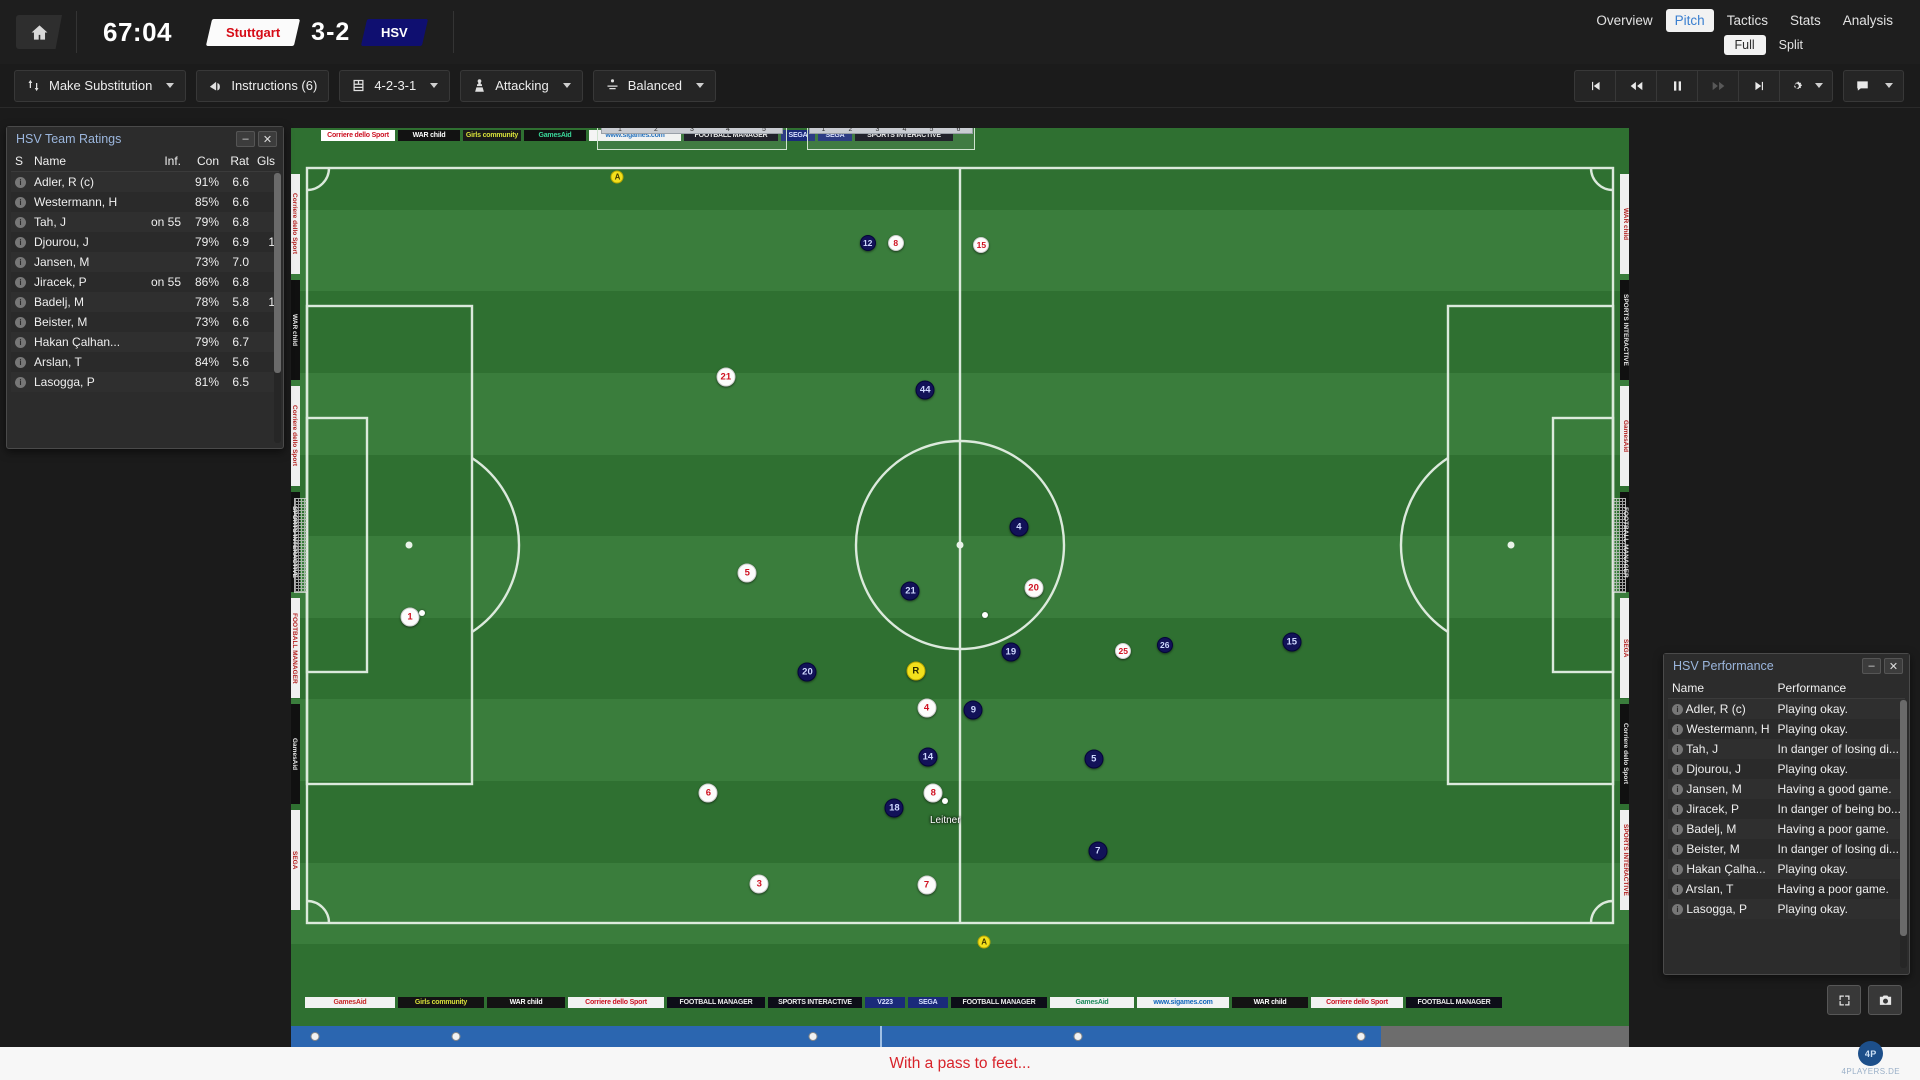 Image resolution: width=1920 pixels, height=1080 pixels. Describe the element at coordinates (145, 282) in the screenshot. I see `team-ratings-row: i Jiracek, Pon 55 86% 6.8` at that location.